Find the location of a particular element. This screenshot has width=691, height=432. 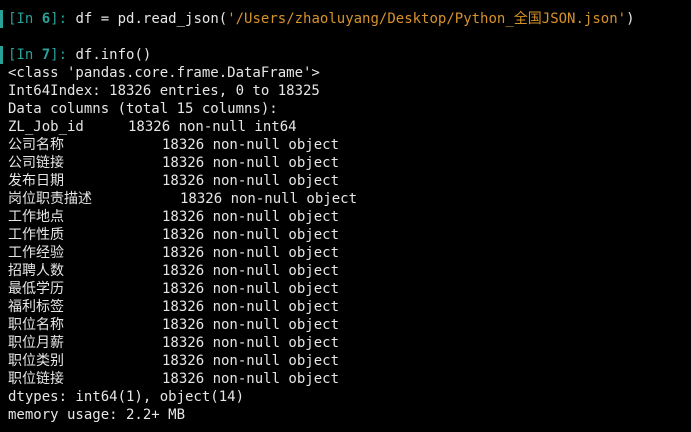

column-row: 工作地点 18326 non-null object is located at coordinates (173, 217).